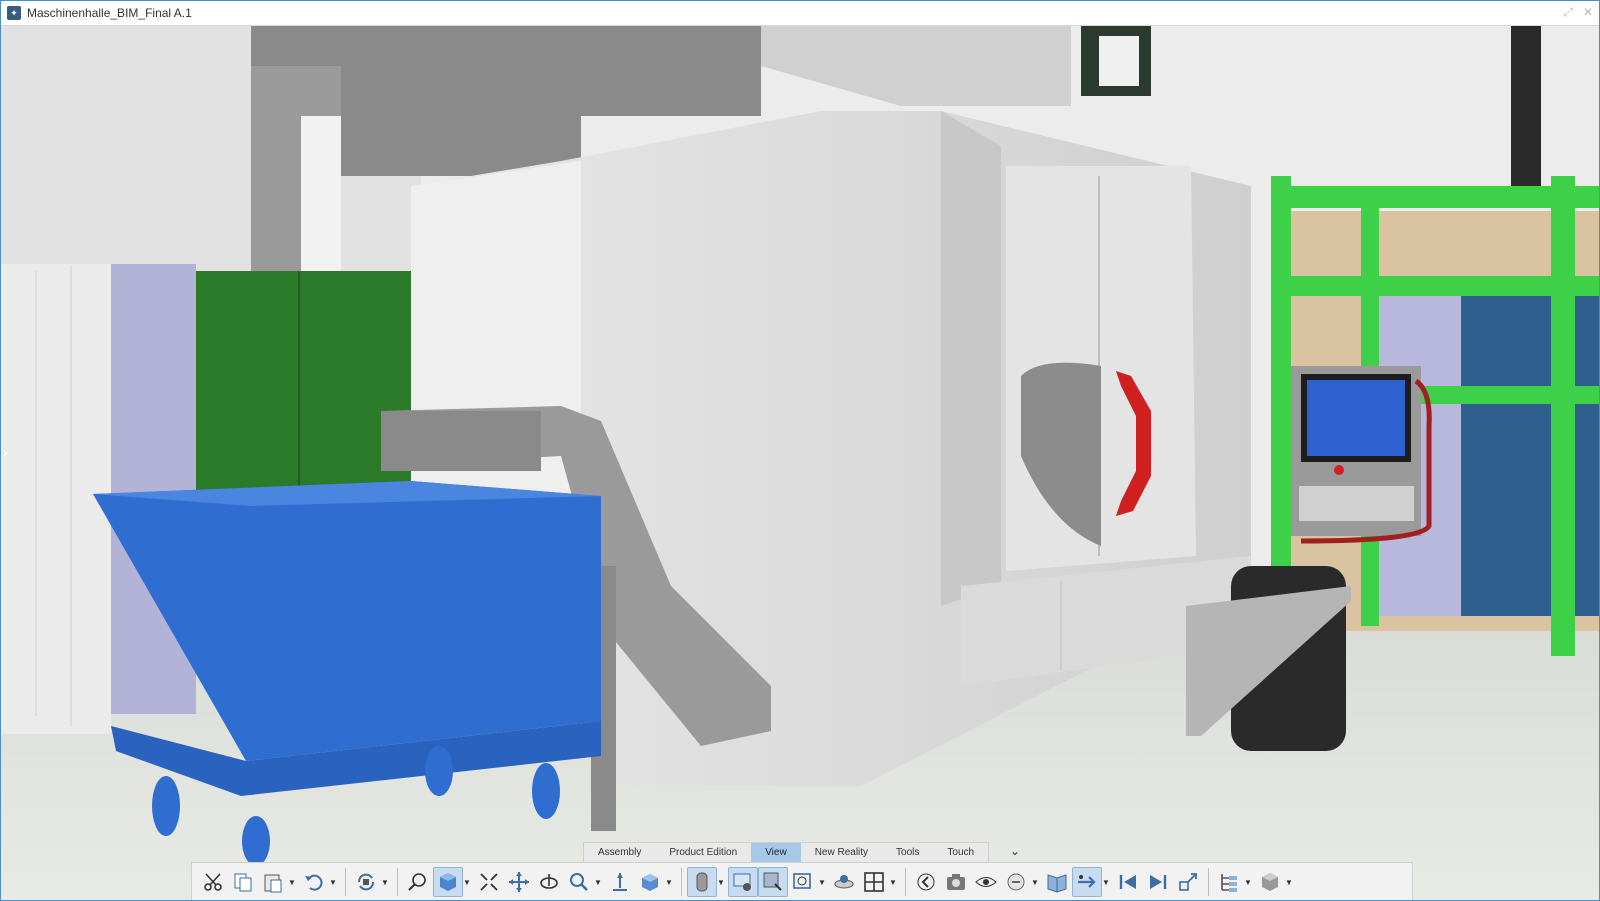 The height and width of the screenshot is (901, 1600). Describe the element at coordinates (273, 882) in the screenshot. I see `paste-icon` at that location.